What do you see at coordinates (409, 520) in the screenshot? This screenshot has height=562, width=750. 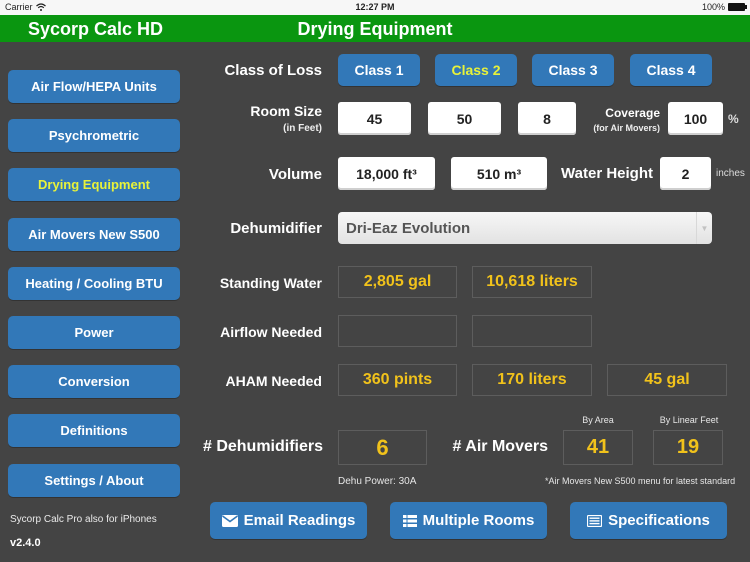 I see `list-icon` at bounding box center [409, 520].